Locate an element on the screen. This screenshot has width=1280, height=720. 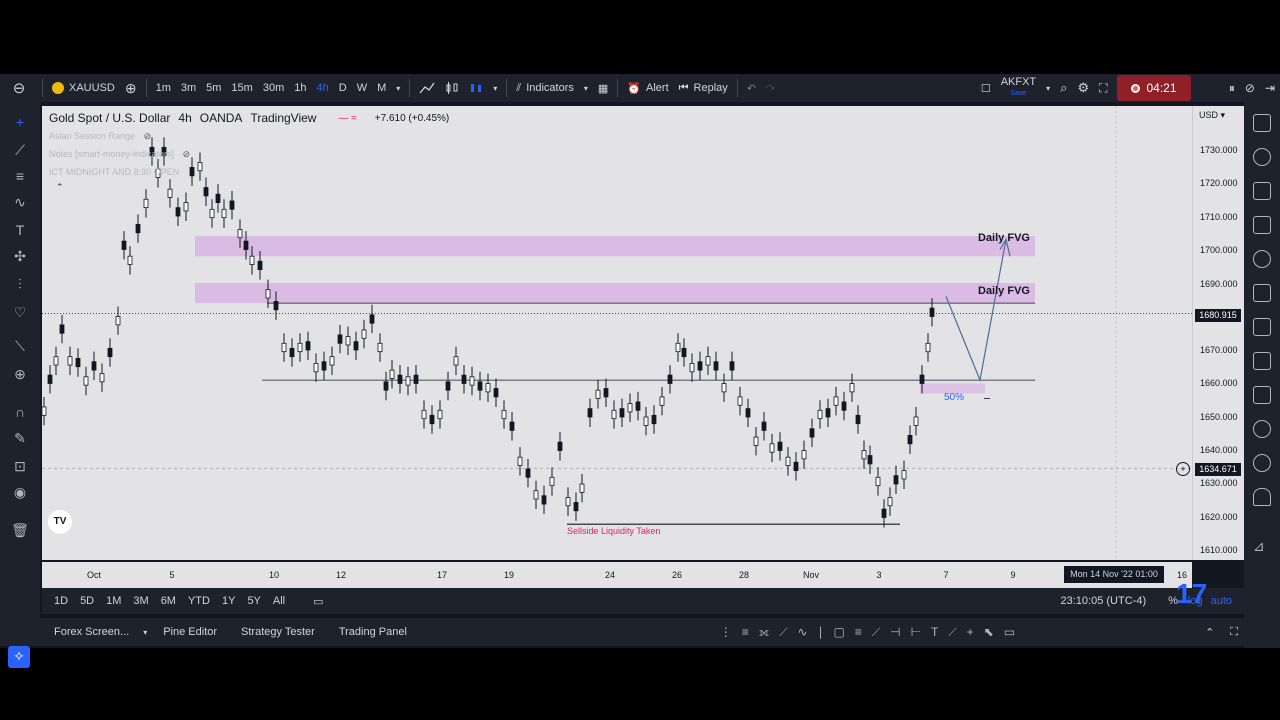
signal-icon is located at coordinates (1262, 463).